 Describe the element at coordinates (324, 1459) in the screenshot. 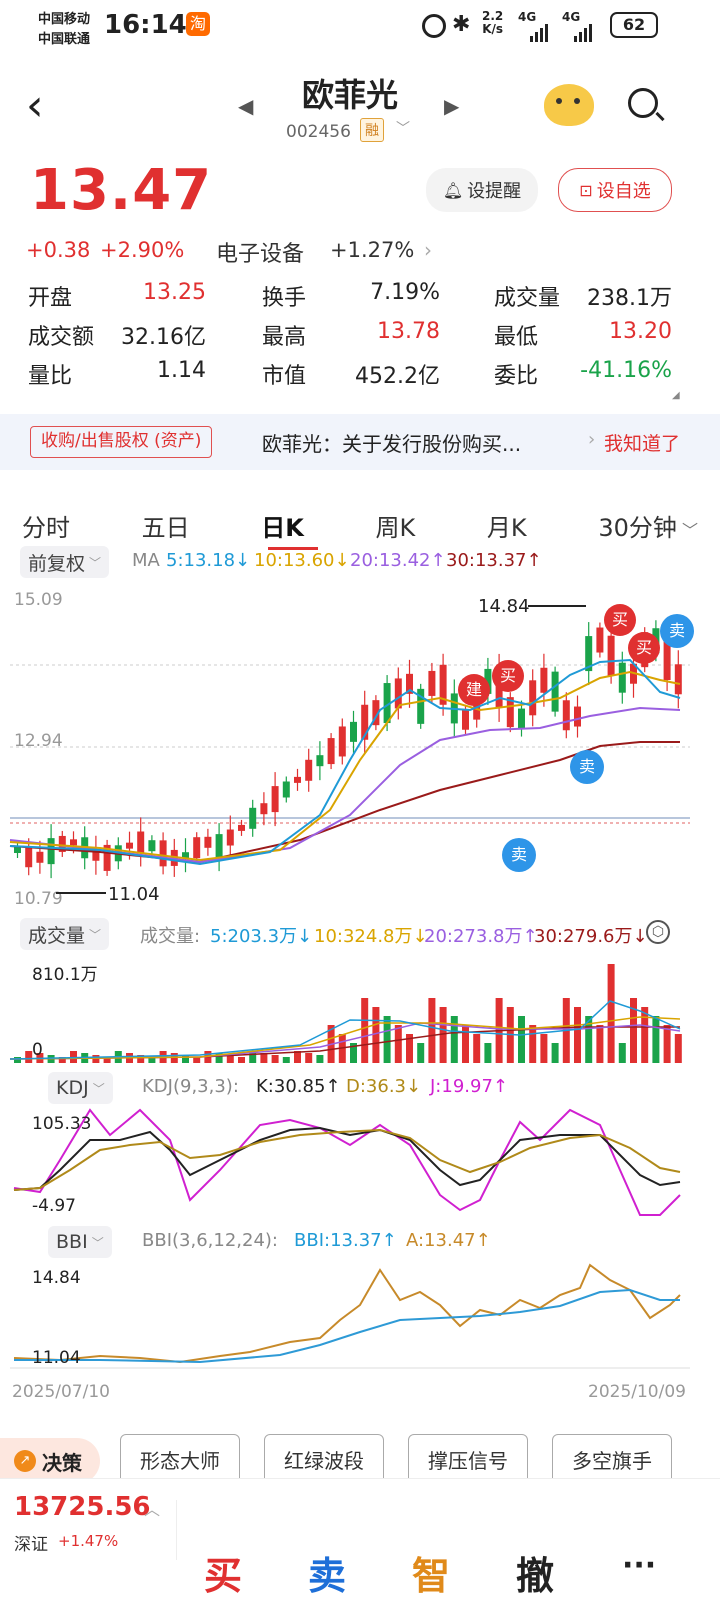

I see `tool-red-green-band: 红绿波段` at that location.